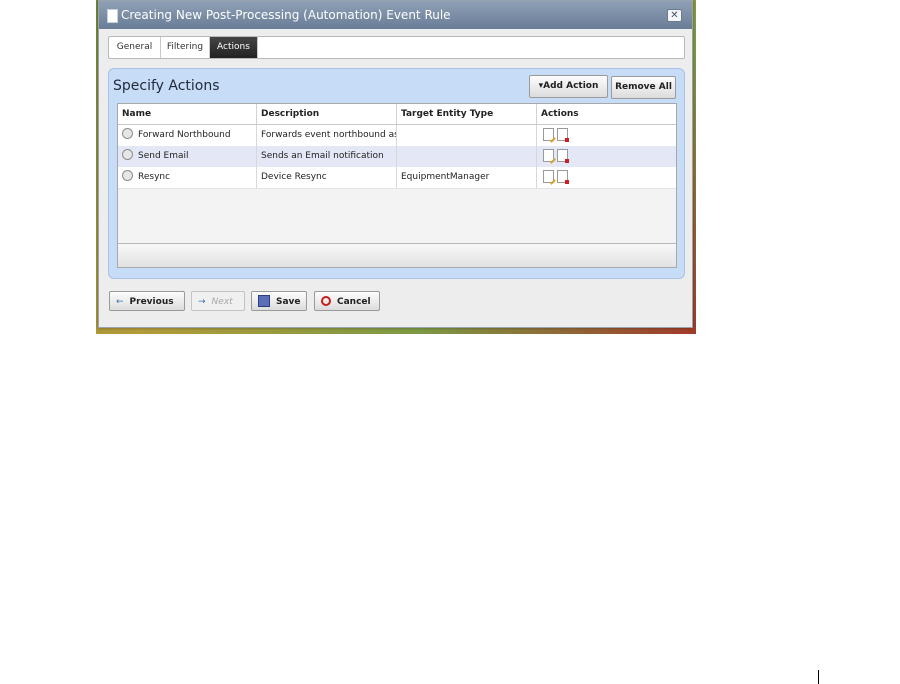 This screenshot has height=684, width=900. Describe the element at coordinates (154, 177) in the screenshot. I see `row-name: Resync` at that location.